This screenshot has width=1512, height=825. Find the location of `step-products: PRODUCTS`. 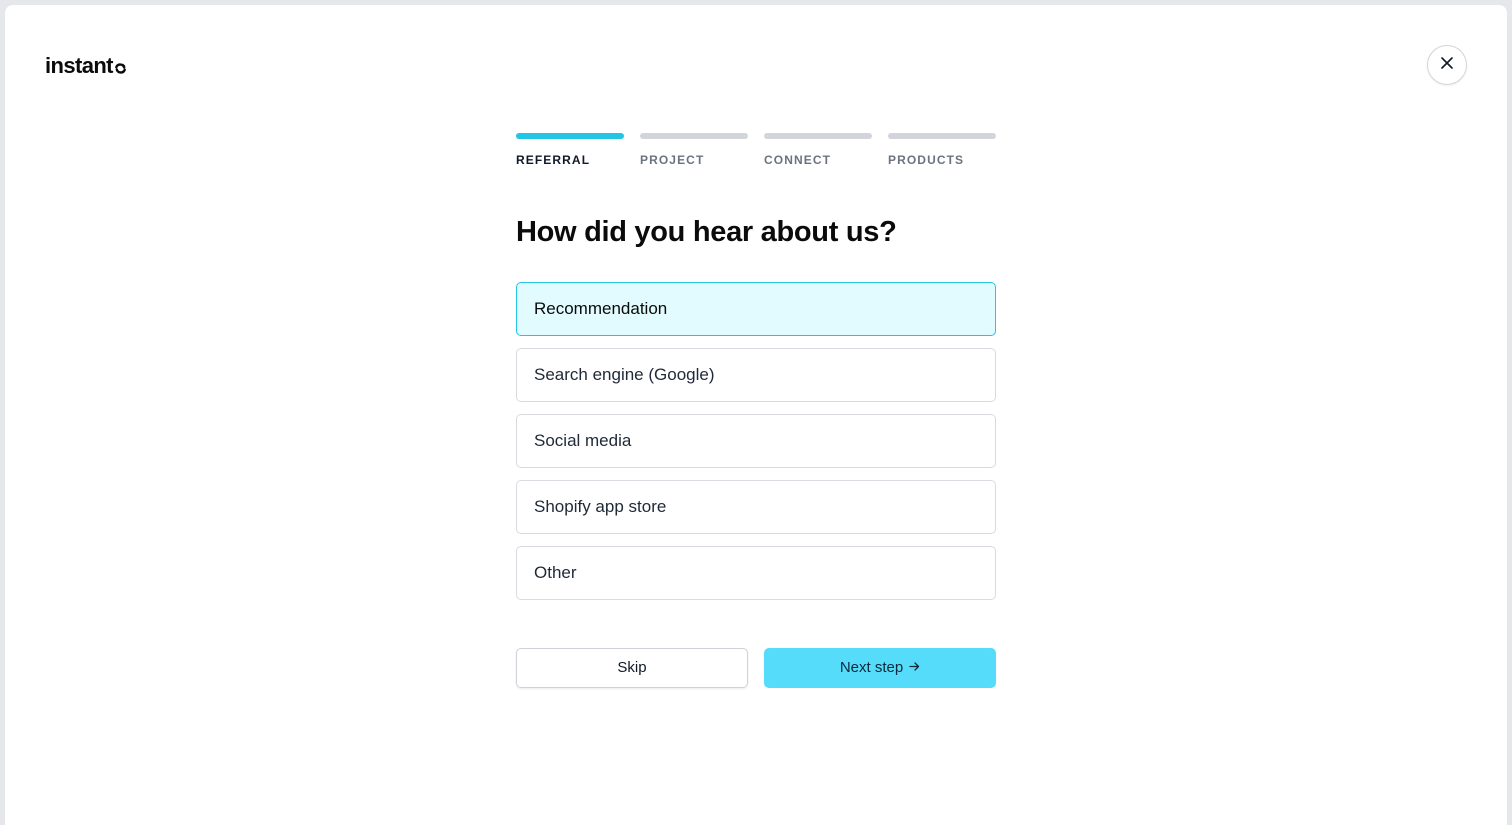

step-products: PRODUCTS is located at coordinates (942, 150).